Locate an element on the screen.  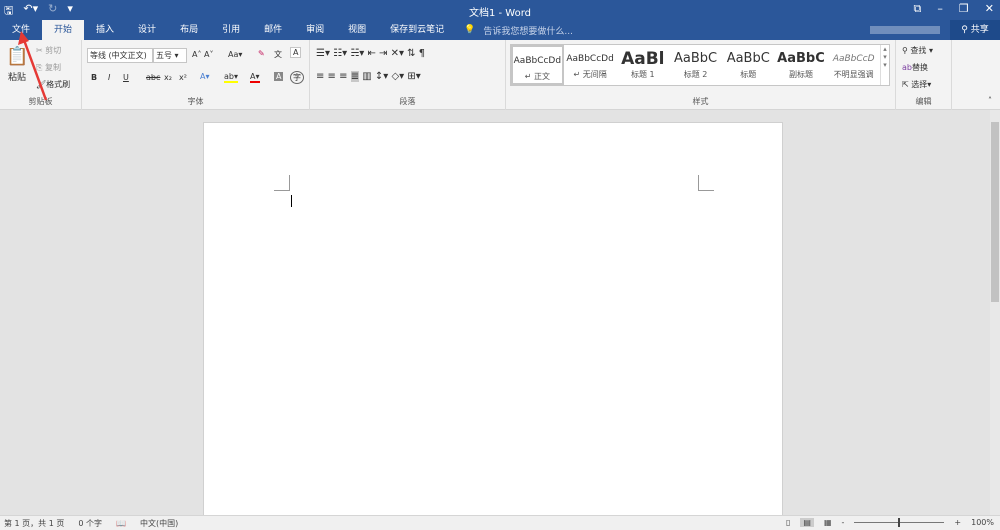
arrow-head is located at coordinates (23, 38).